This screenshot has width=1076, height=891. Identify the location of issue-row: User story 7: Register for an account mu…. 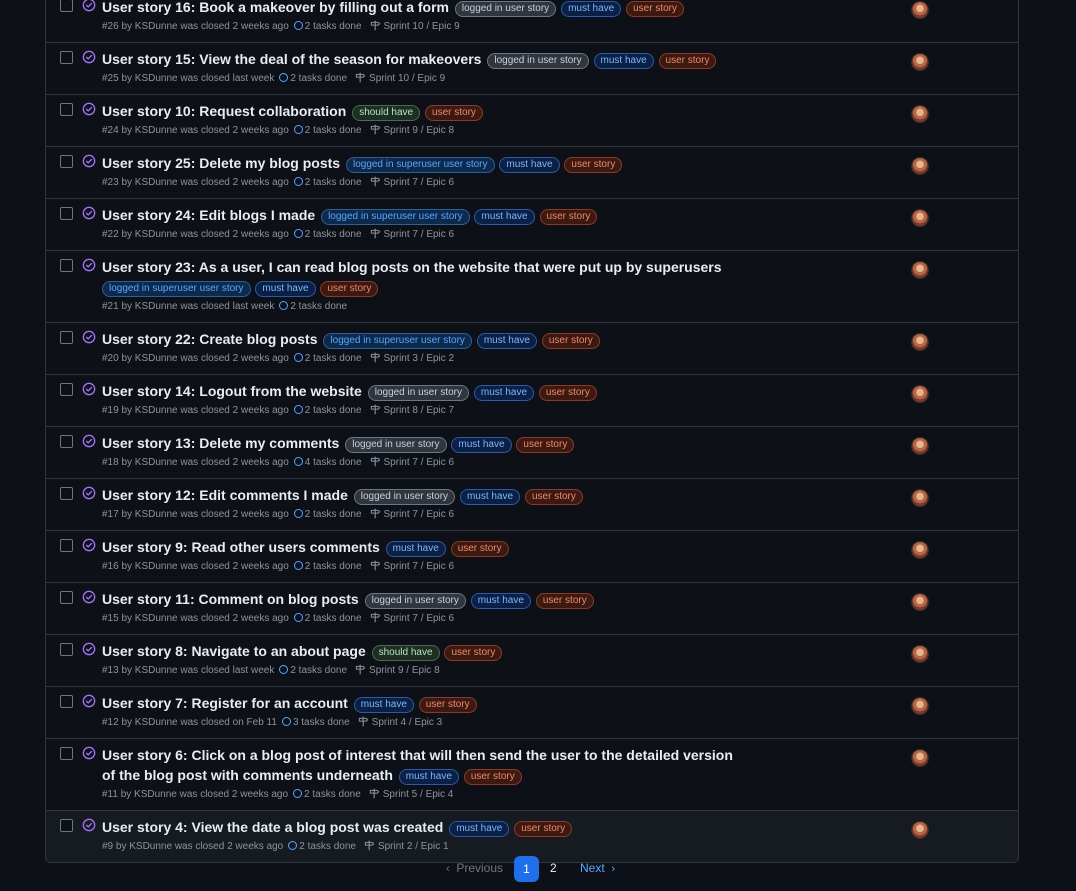
(532, 712).